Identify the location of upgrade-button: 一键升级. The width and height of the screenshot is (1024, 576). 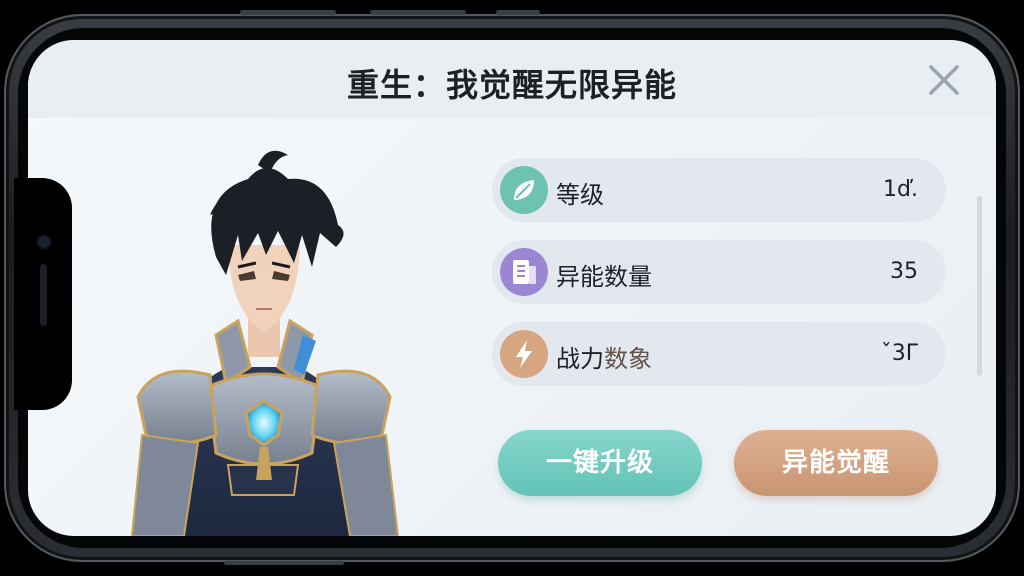
(600, 463).